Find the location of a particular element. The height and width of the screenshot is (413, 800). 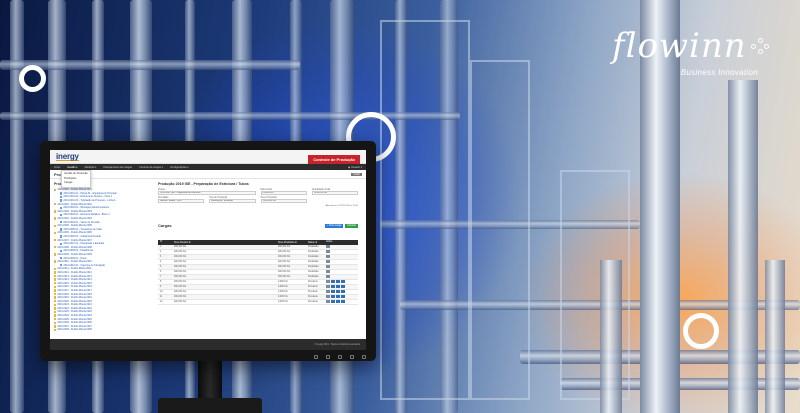

app-logo: inergy is located at coordinates (67, 157).